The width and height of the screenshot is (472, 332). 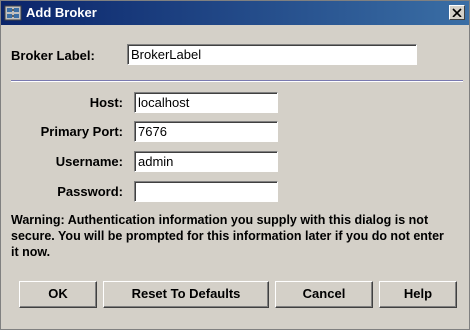 What do you see at coordinates (13, 13) in the screenshot?
I see `broker-icon` at bounding box center [13, 13].